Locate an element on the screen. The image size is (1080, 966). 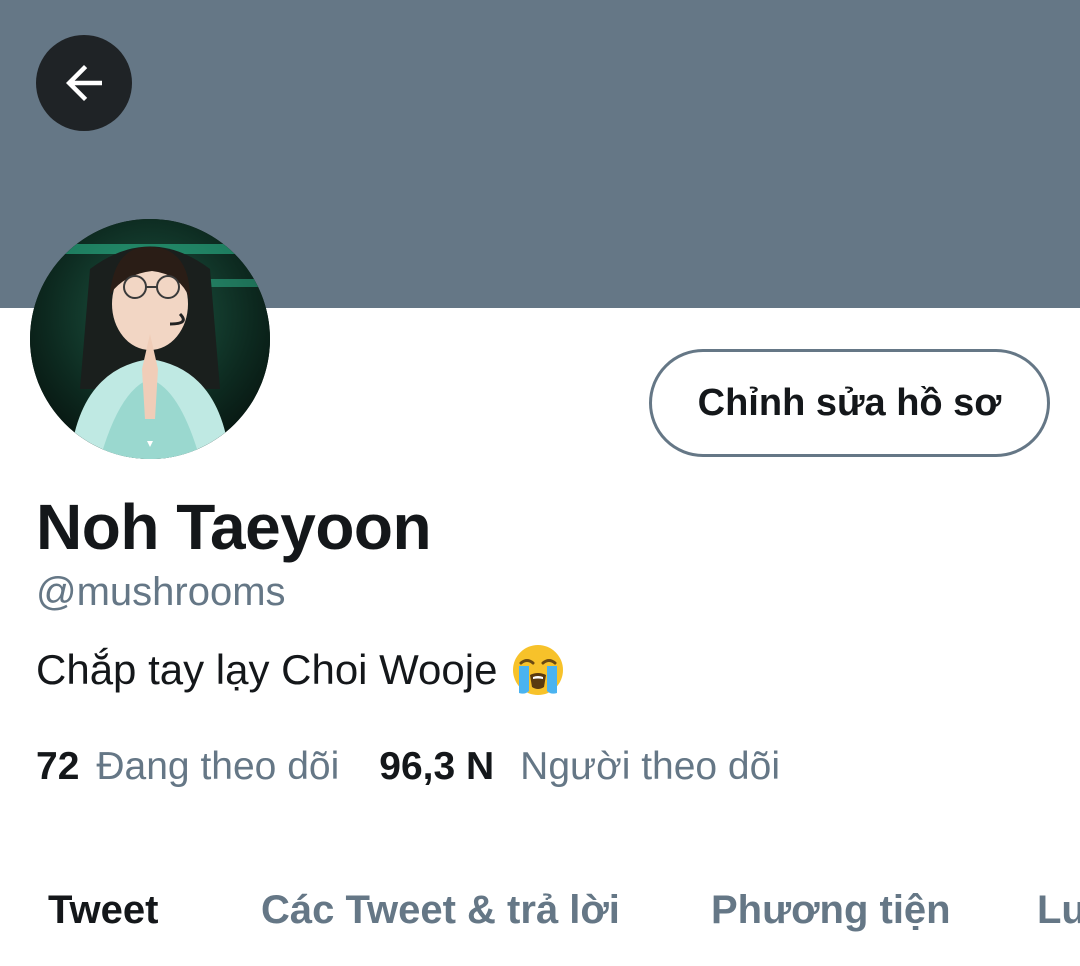
tab-tweets-and-replies: Các Tweet & trả lời is located at coordinates (440, 910).